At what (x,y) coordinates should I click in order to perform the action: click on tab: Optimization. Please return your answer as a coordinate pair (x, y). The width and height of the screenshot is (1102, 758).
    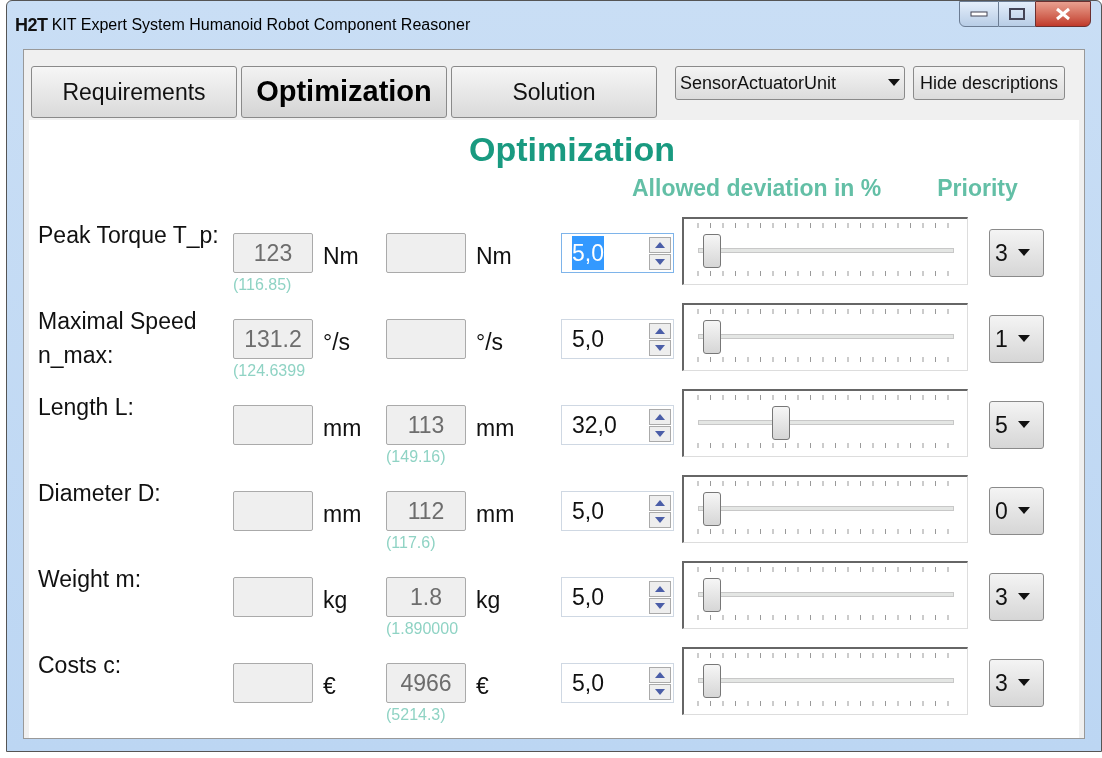
    Looking at the image, I should click on (344, 92).